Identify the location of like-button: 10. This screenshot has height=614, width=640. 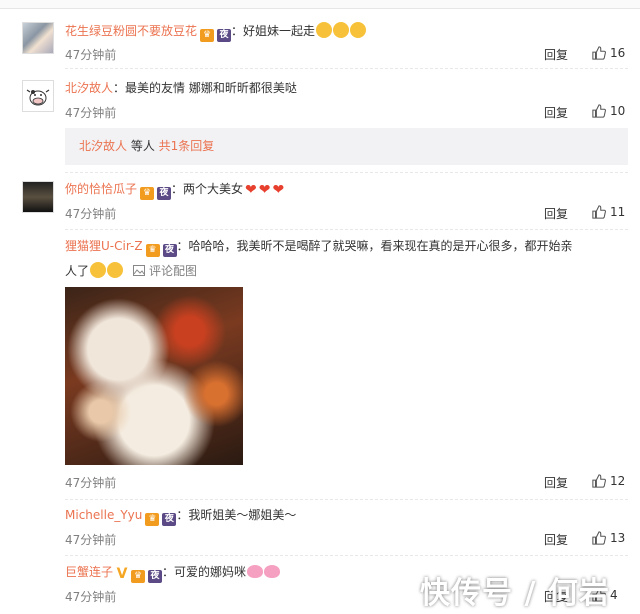
(608, 111).